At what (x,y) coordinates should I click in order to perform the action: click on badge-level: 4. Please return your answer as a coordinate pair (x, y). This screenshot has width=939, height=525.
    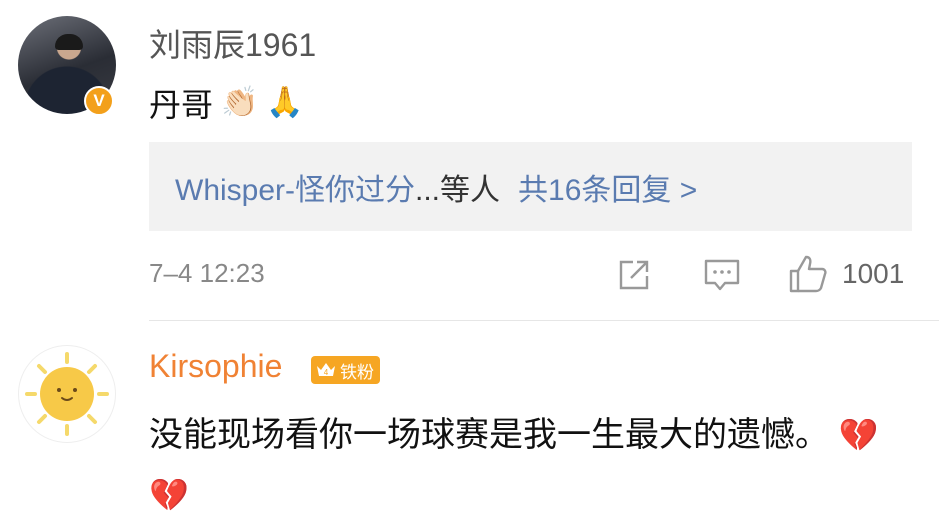
    Looking at the image, I should click on (326, 372).